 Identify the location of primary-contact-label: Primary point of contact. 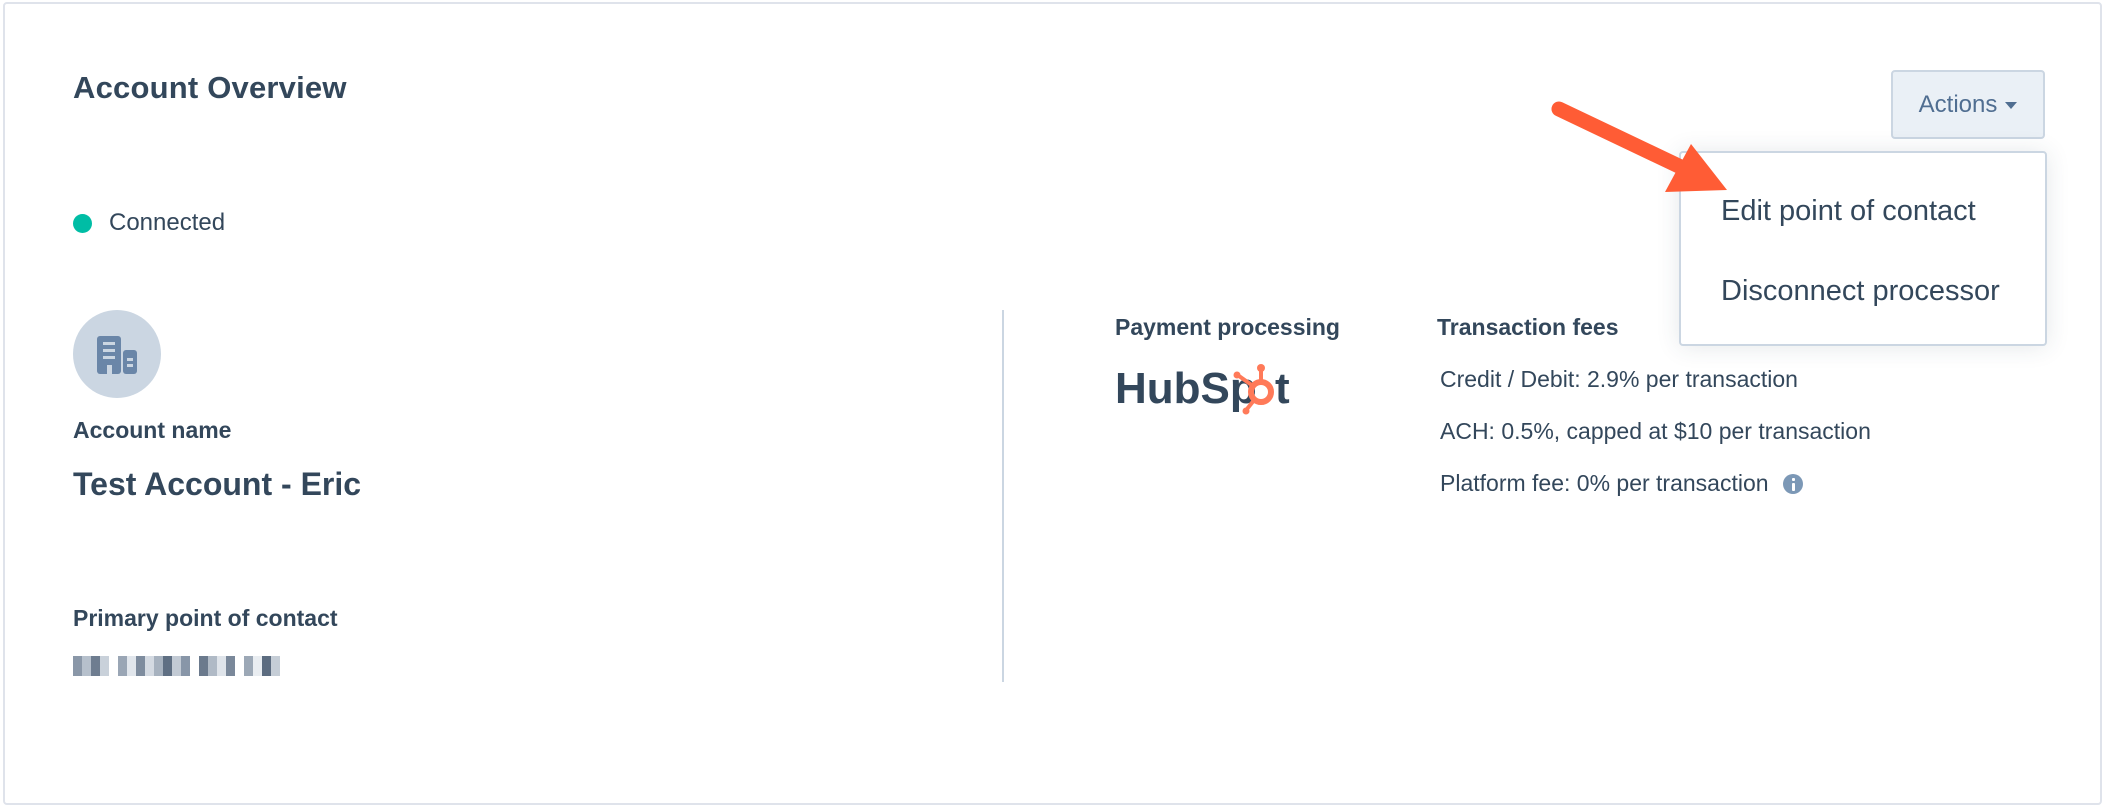
(205, 618).